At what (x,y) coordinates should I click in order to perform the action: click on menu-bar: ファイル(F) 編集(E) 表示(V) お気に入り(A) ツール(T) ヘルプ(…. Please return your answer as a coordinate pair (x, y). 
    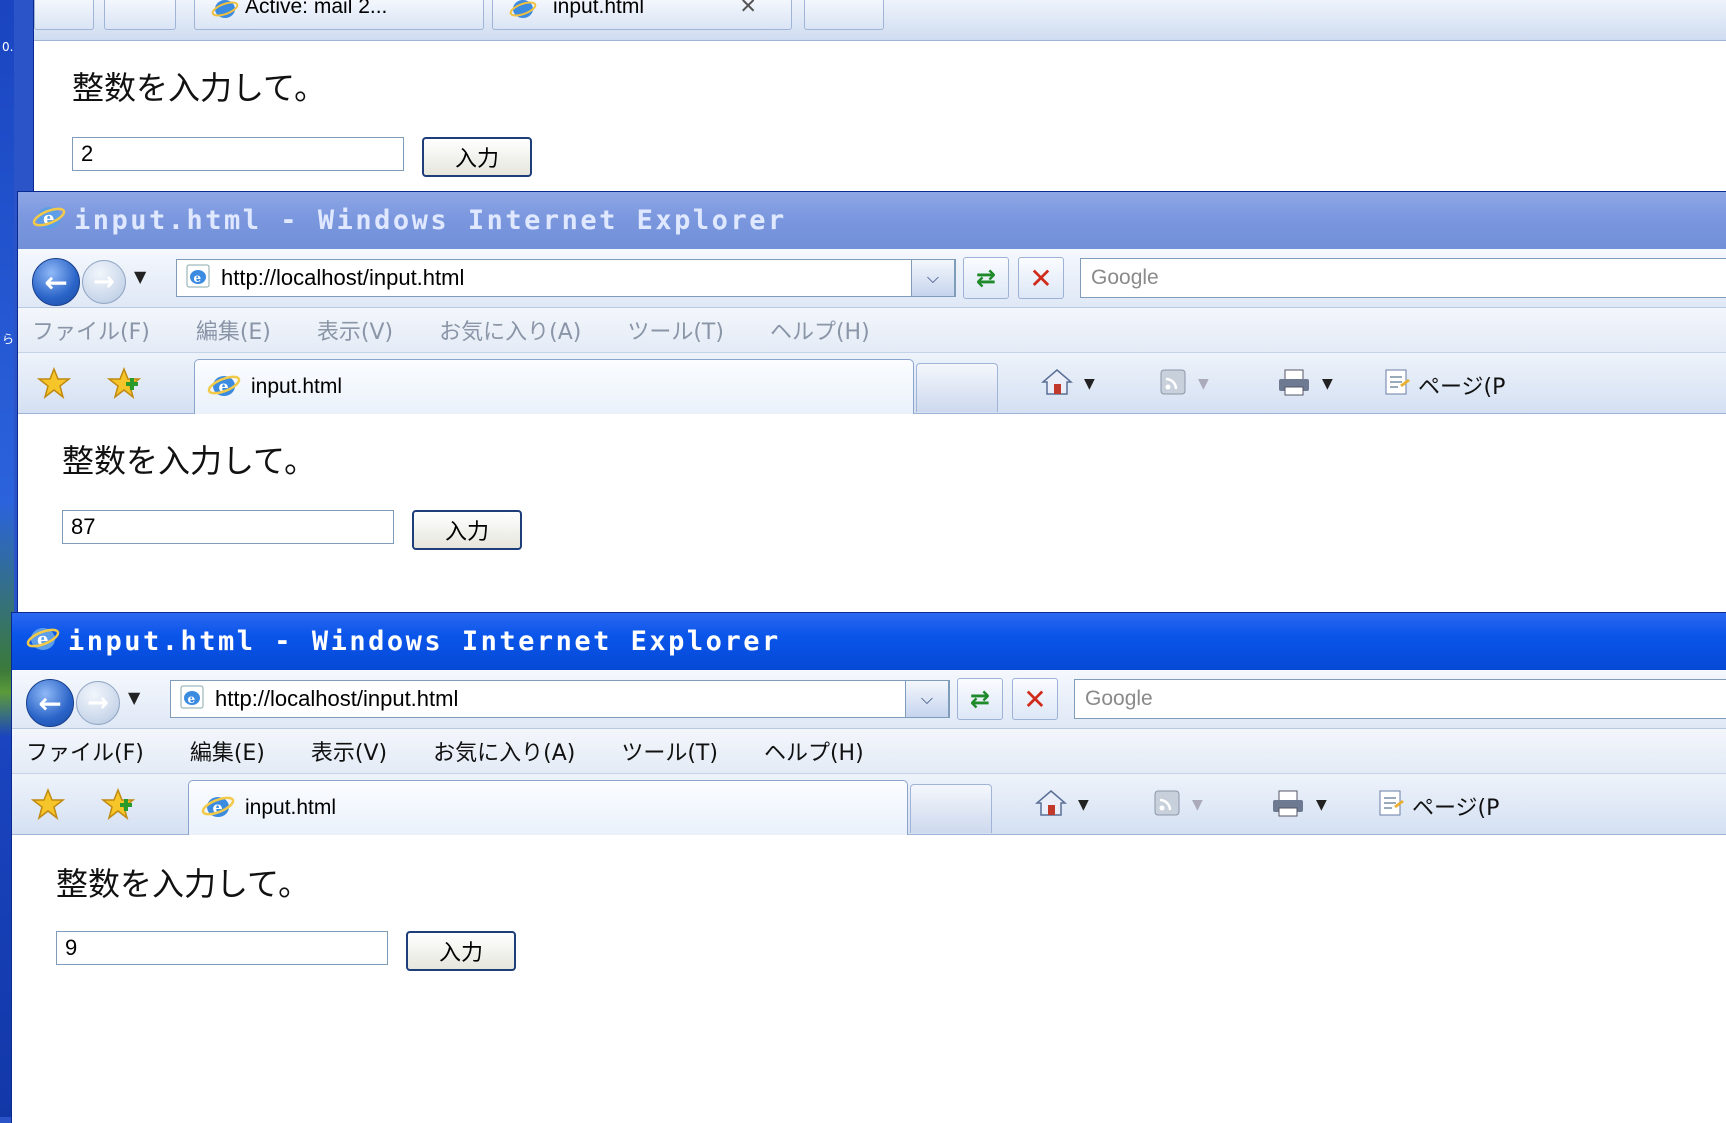
    Looking at the image, I should click on (872, 330).